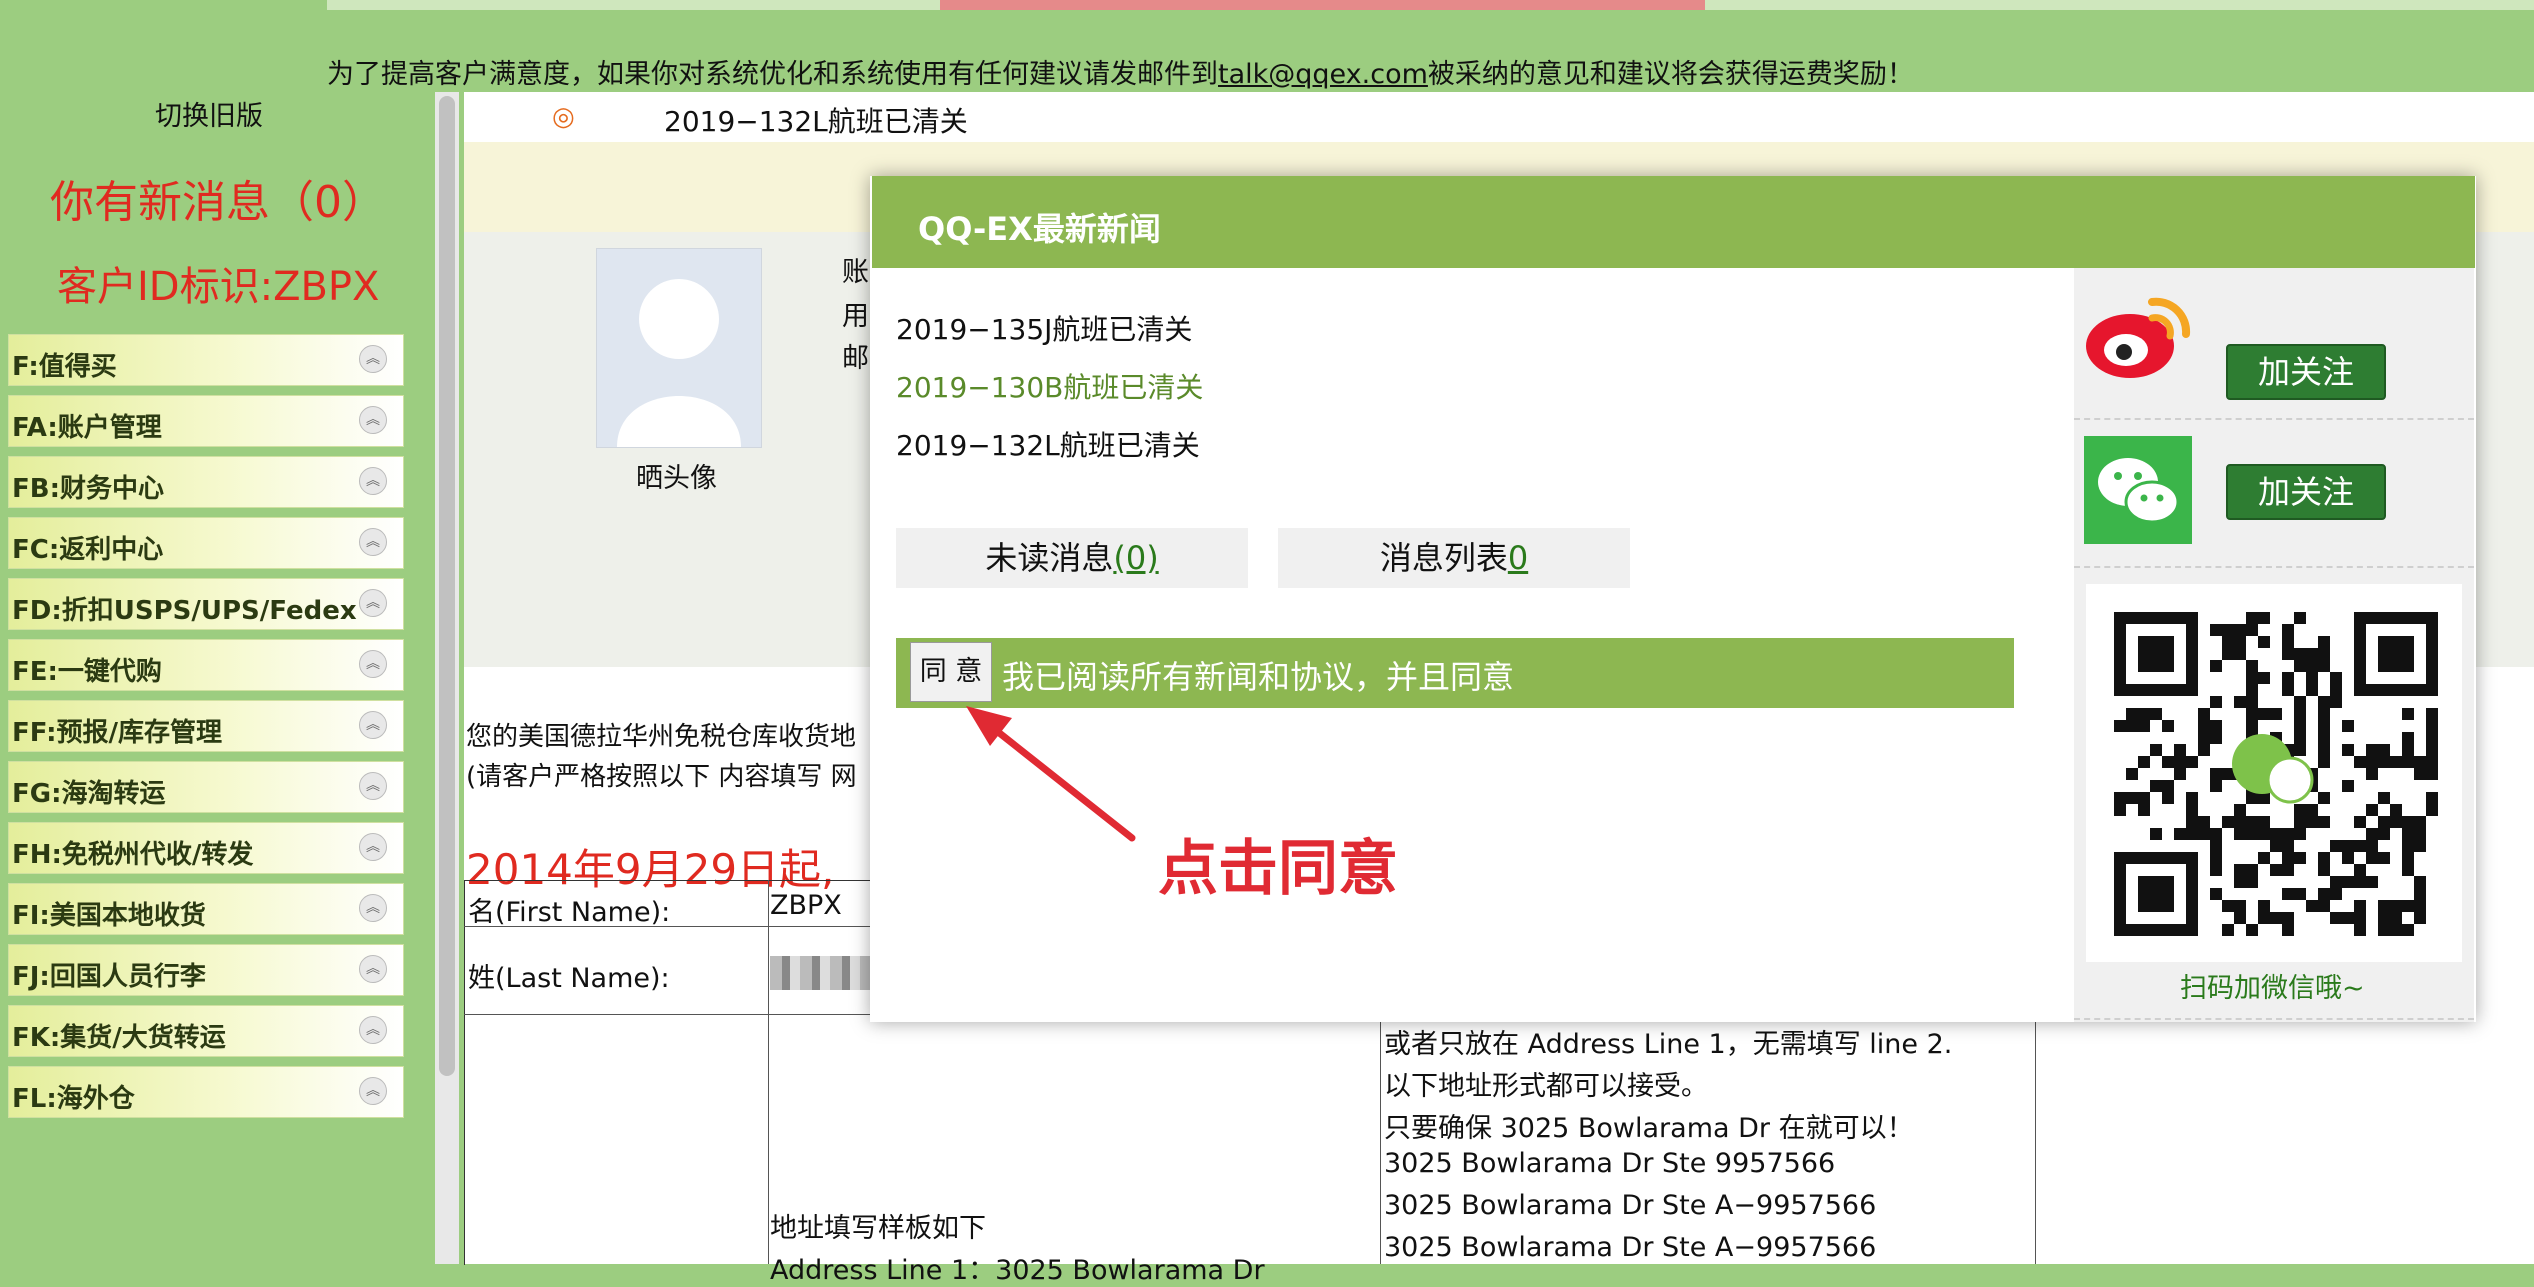 This screenshot has width=2534, height=1287. What do you see at coordinates (447, 586) in the screenshot?
I see `scrollbar-thumb` at bounding box center [447, 586].